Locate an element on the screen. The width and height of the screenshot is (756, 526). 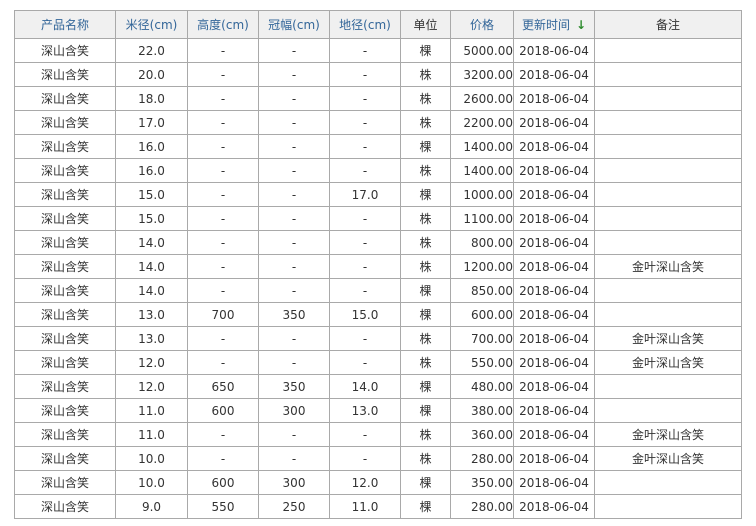
cell-height: 650 is located at coordinates (223, 386).